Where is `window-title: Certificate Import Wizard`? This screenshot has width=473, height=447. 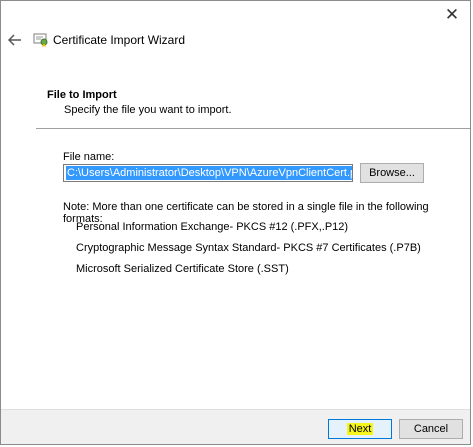
window-title: Certificate Import Wizard is located at coordinates (119, 40).